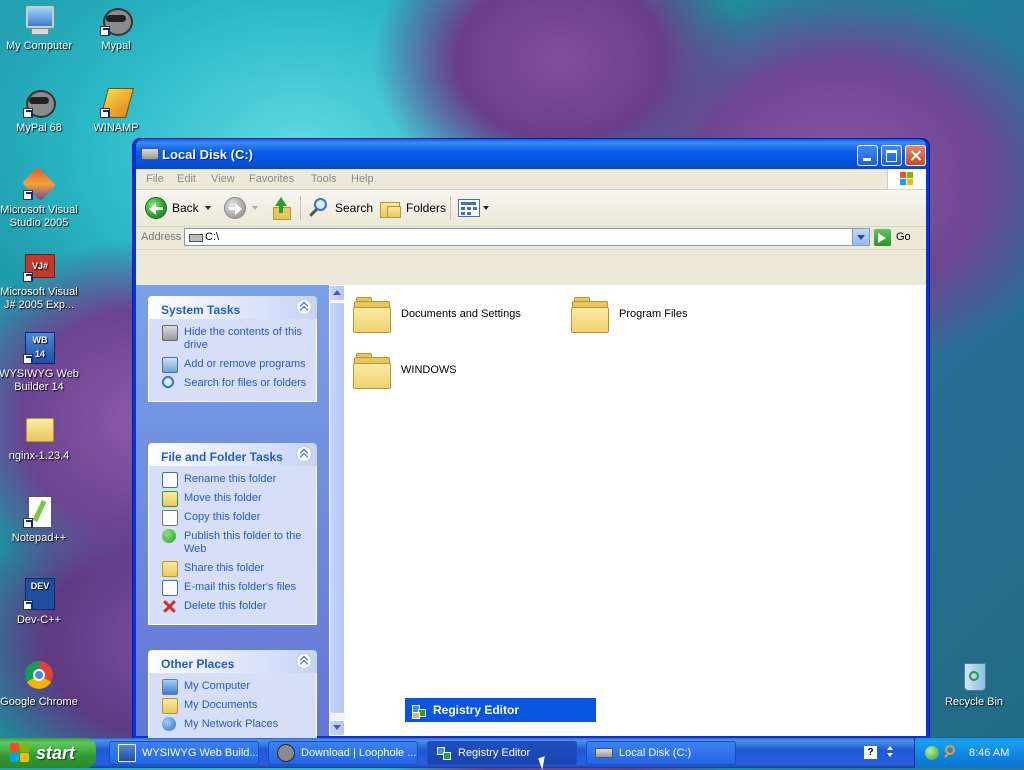  I want to click on dev-cpp-icon: DEV, so click(39, 594).